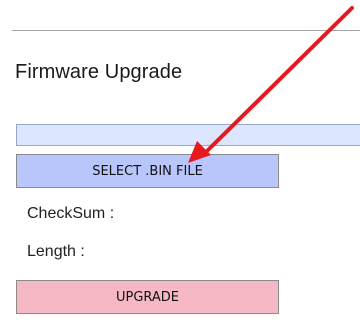 This screenshot has width=360, height=330. Describe the element at coordinates (56, 251) in the screenshot. I see `length-label: Length :` at that location.